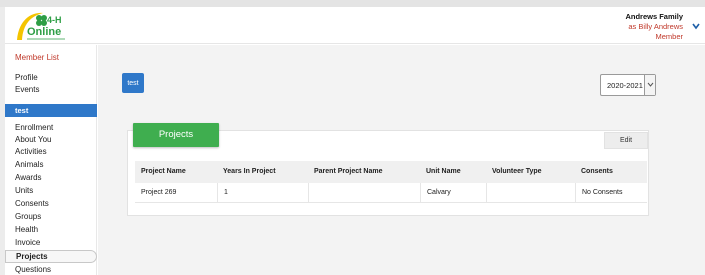  What do you see at coordinates (29, 165) in the screenshot?
I see `sidebar-item-animals: Animals` at bounding box center [29, 165].